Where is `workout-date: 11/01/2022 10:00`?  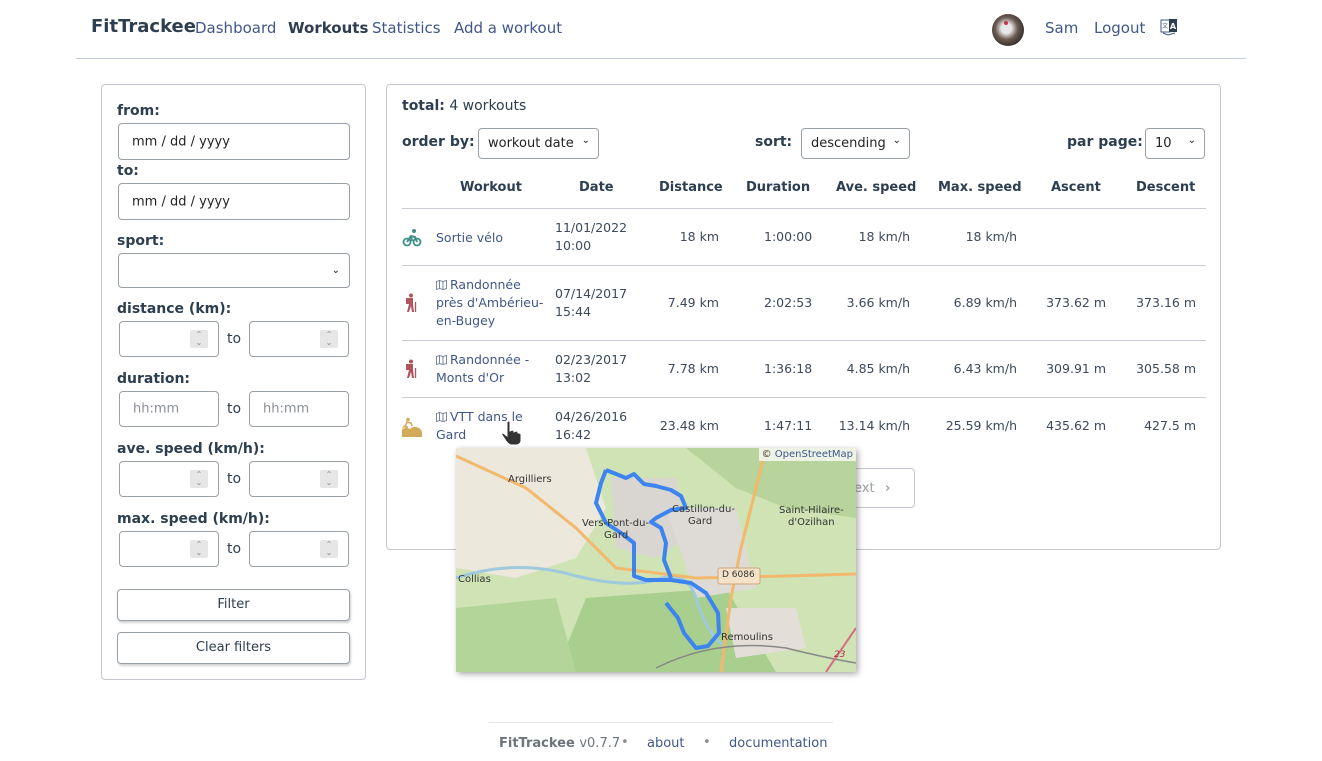 workout-date: 11/01/2022 10:00 is located at coordinates (591, 236).